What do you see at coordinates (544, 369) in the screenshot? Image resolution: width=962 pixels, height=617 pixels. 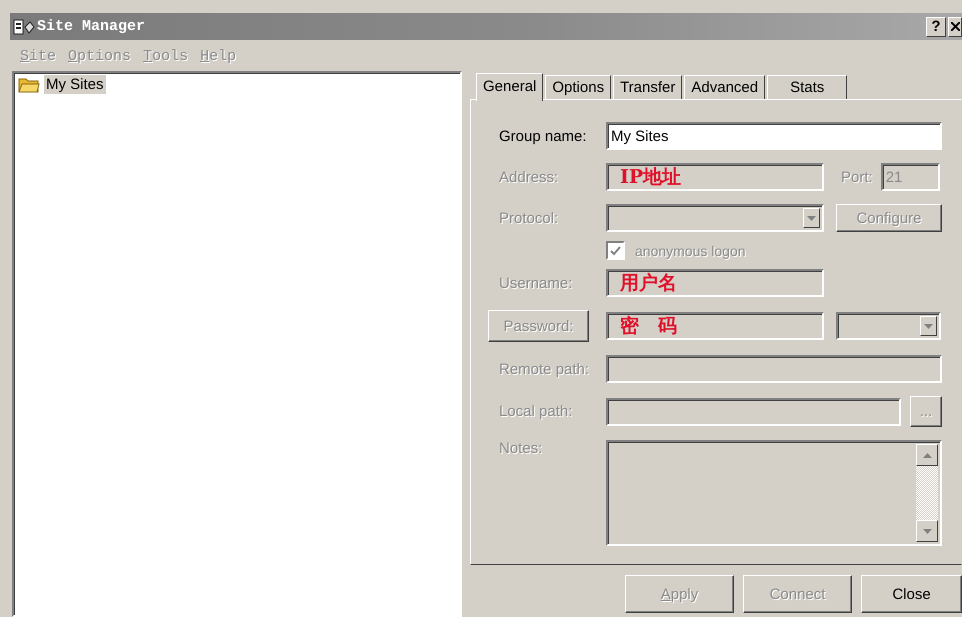 I see `field-label: Remote path:` at bounding box center [544, 369].